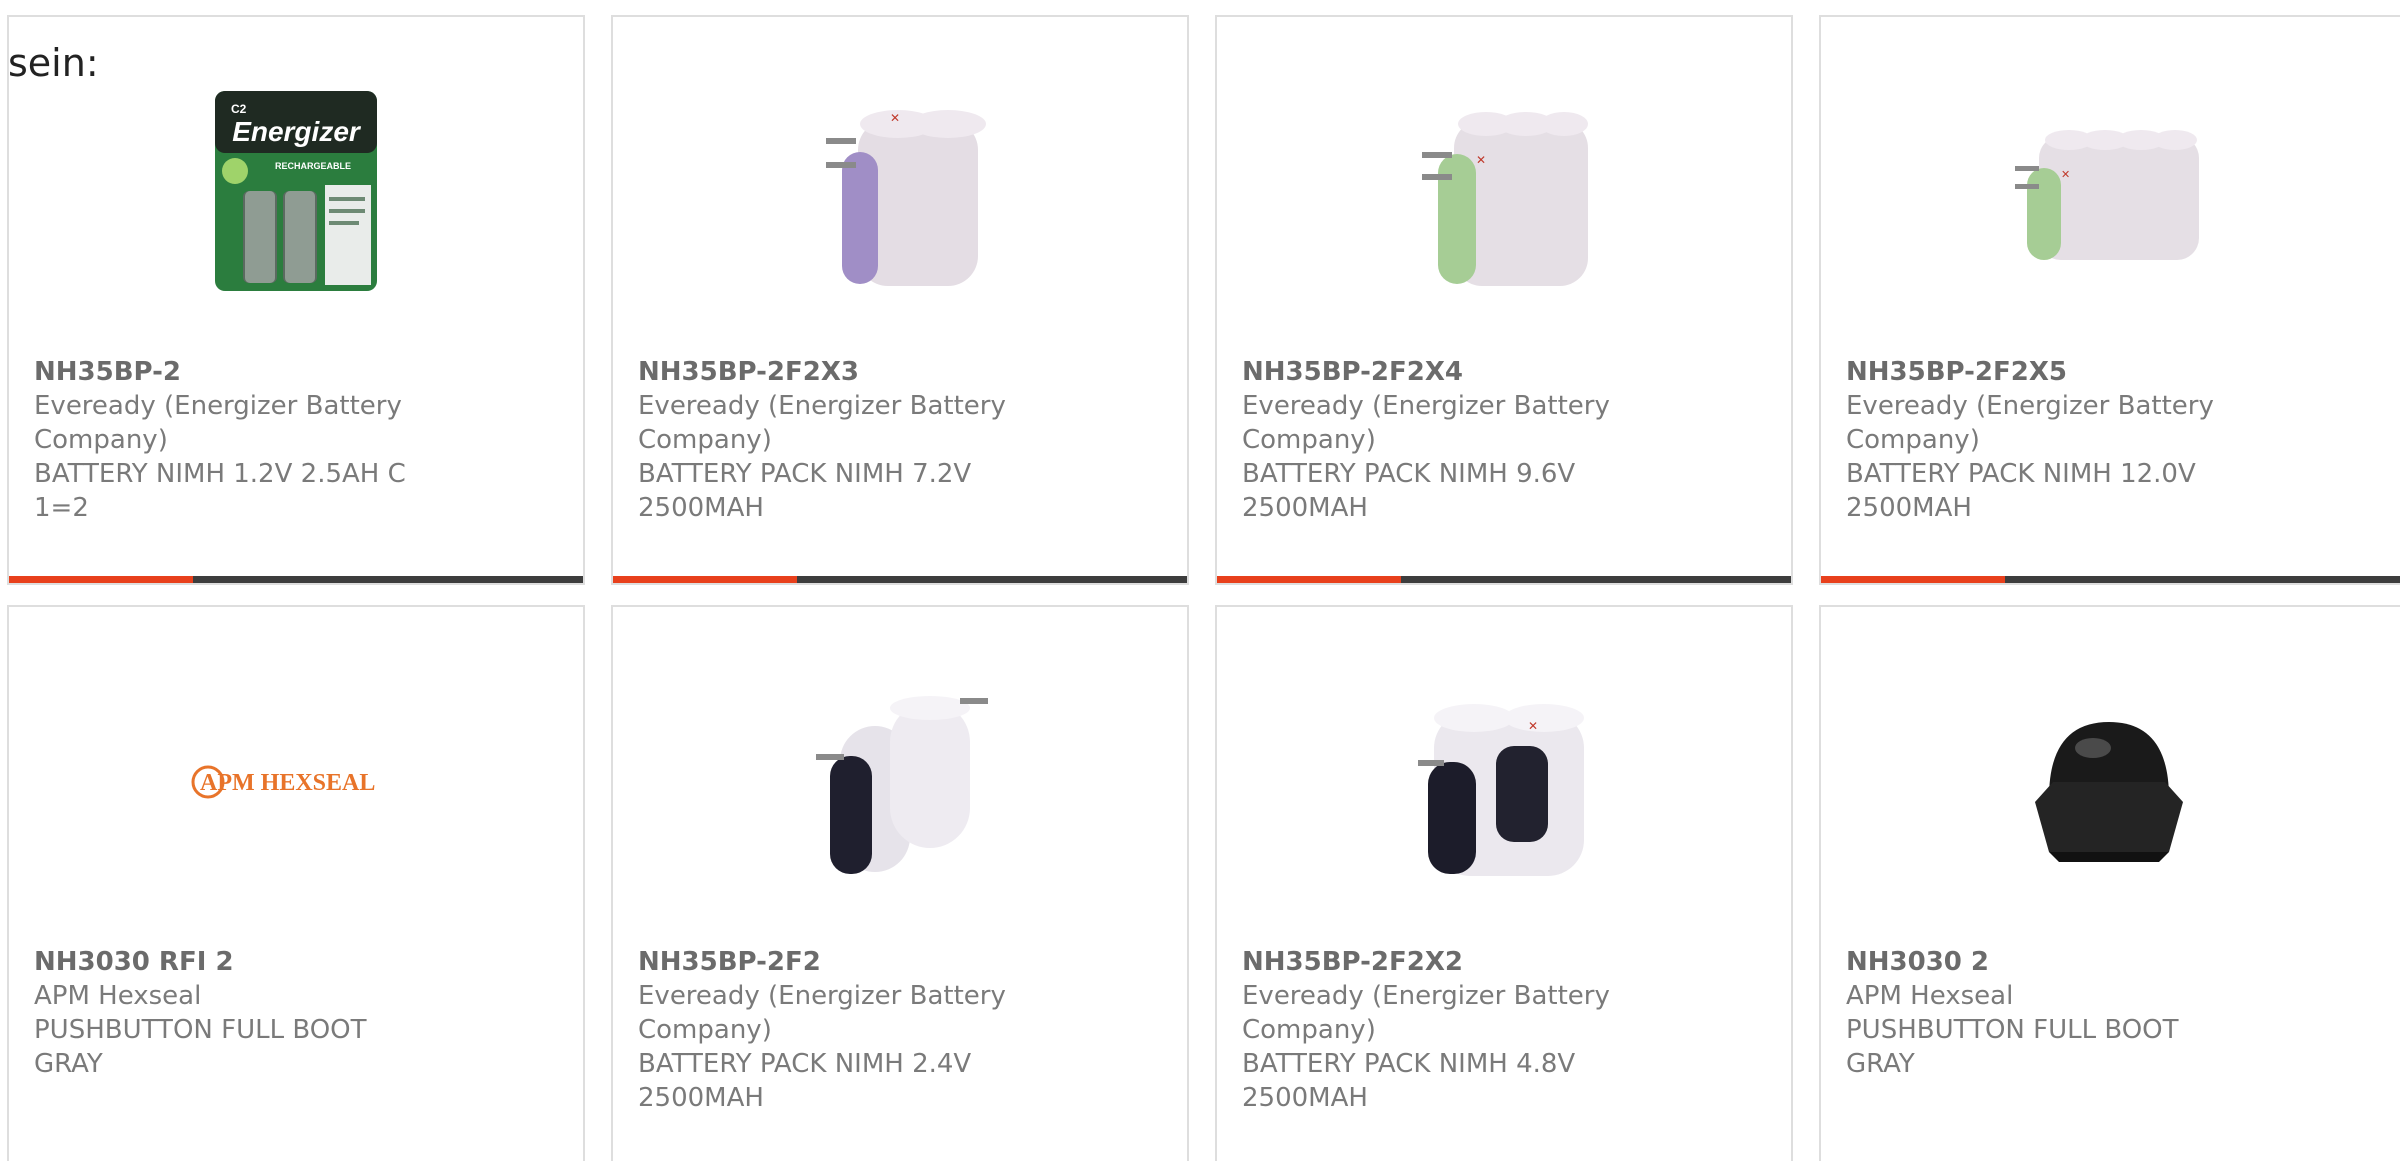  I want to click on product-image-pushbutton-boot, so click(2110, 782).